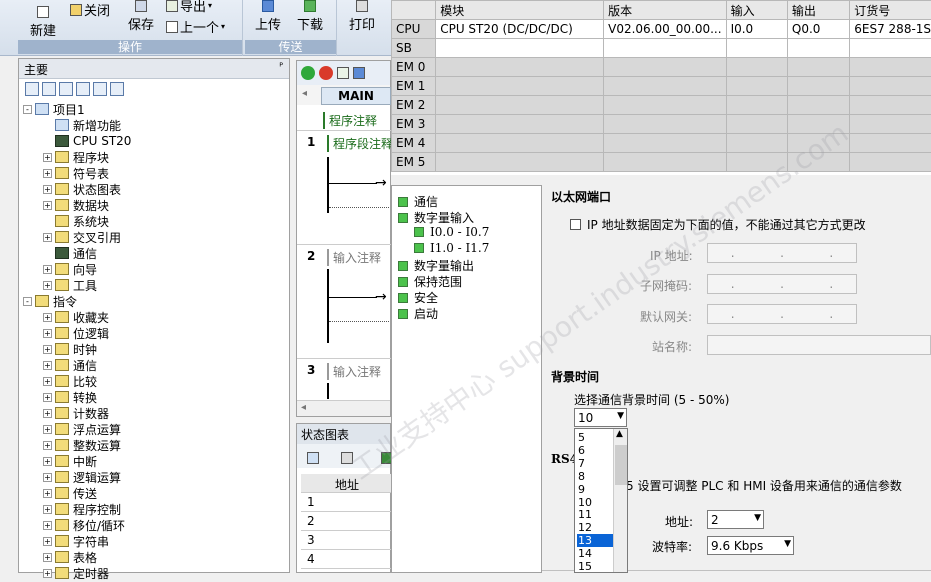  I want to click on table-row: EM 0, so click(661, 67).